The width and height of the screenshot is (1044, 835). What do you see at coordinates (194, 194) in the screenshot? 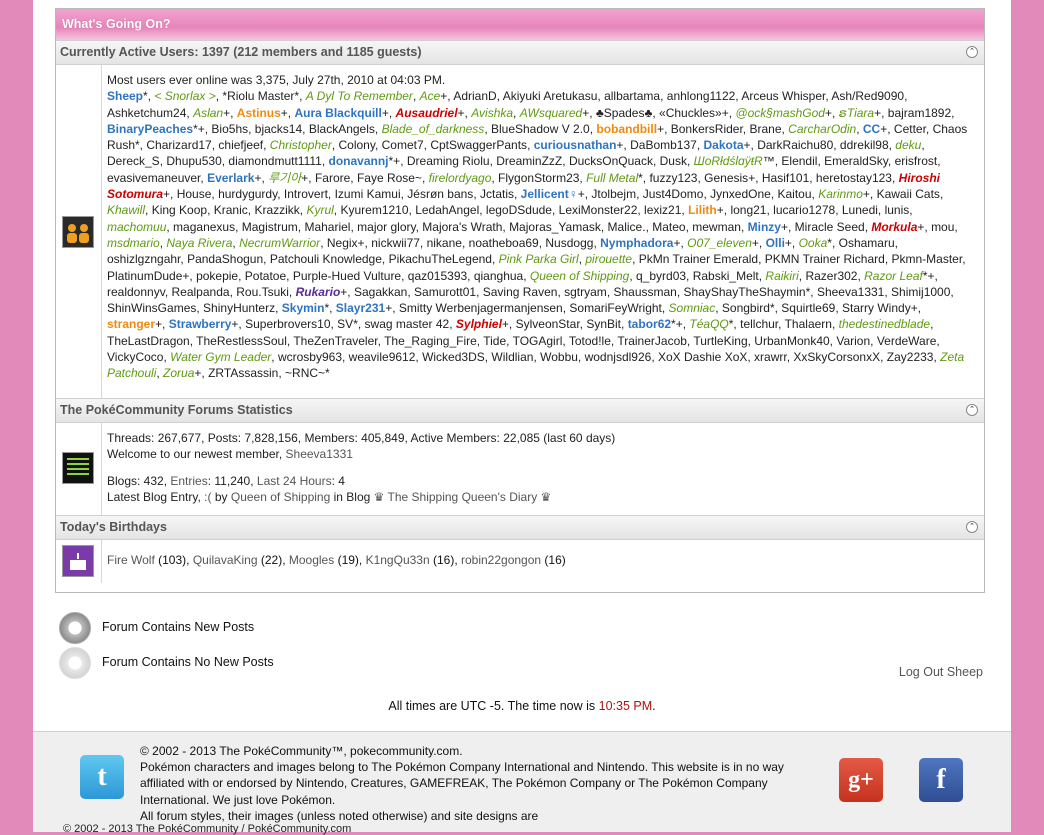
I see `user-link: House` at bounding box center [194, 194].